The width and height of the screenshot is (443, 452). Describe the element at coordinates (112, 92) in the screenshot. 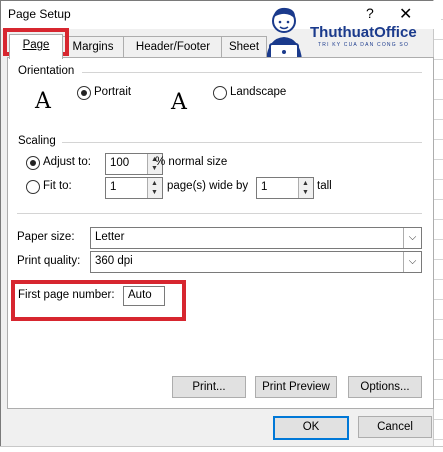

I see `portrait-label: Portrait` at that location.